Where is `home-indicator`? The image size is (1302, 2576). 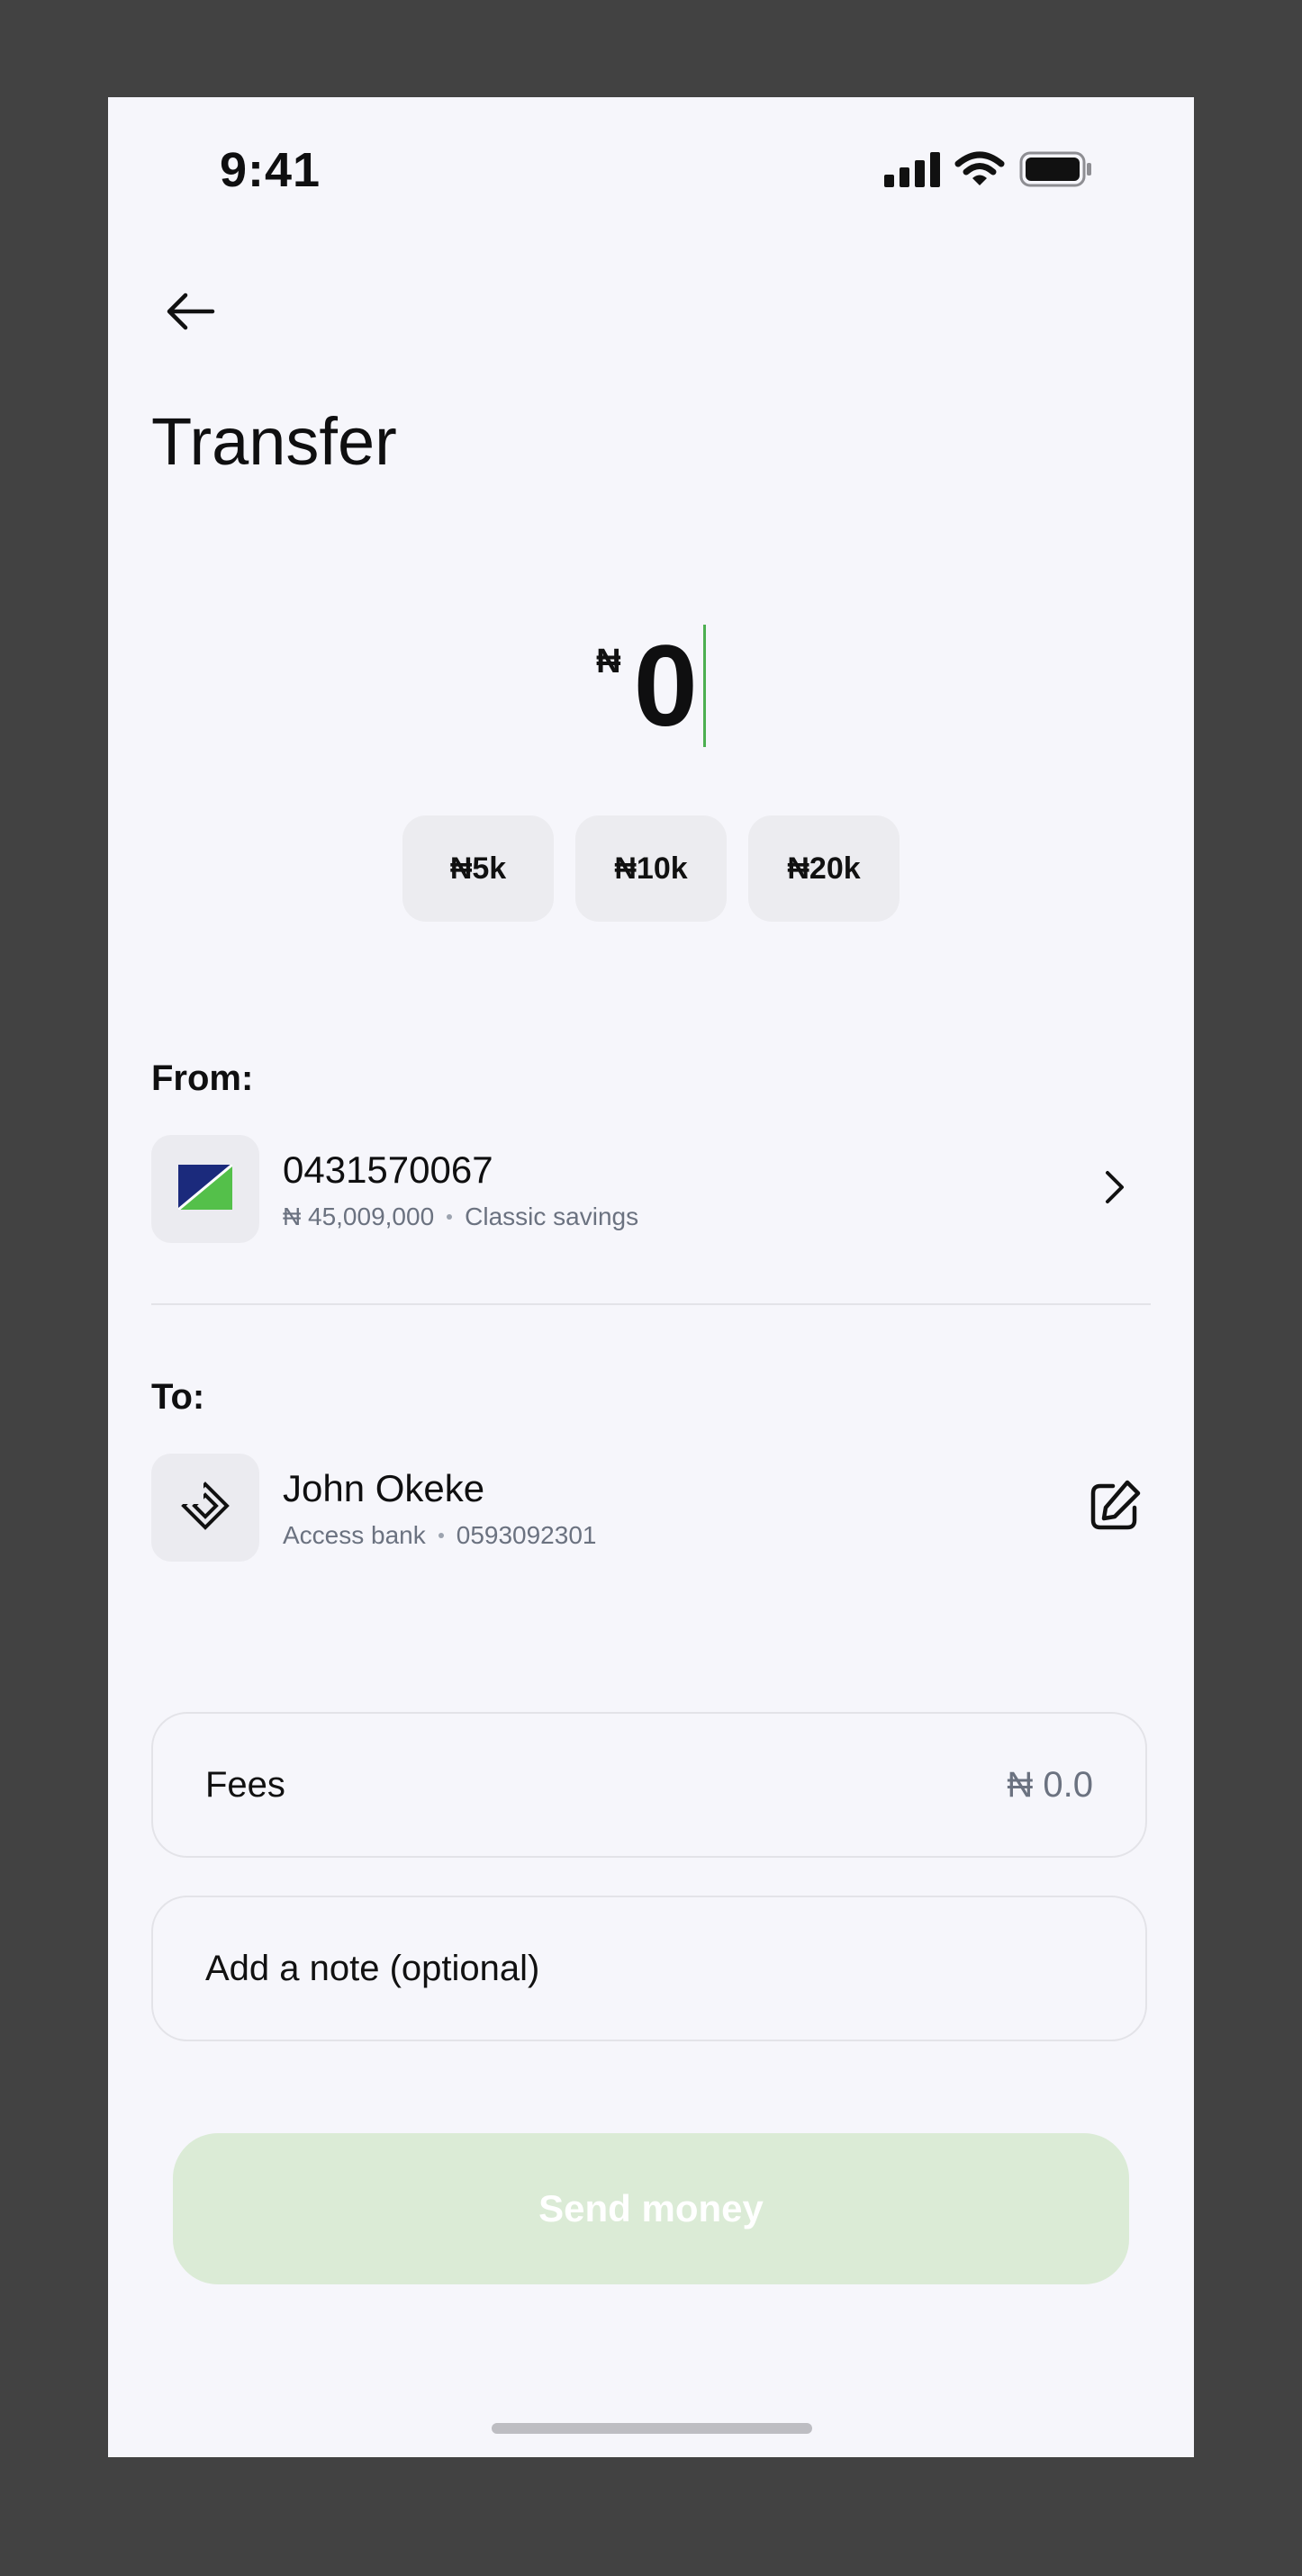
home-indicator is located at coordinates (652, 2428).